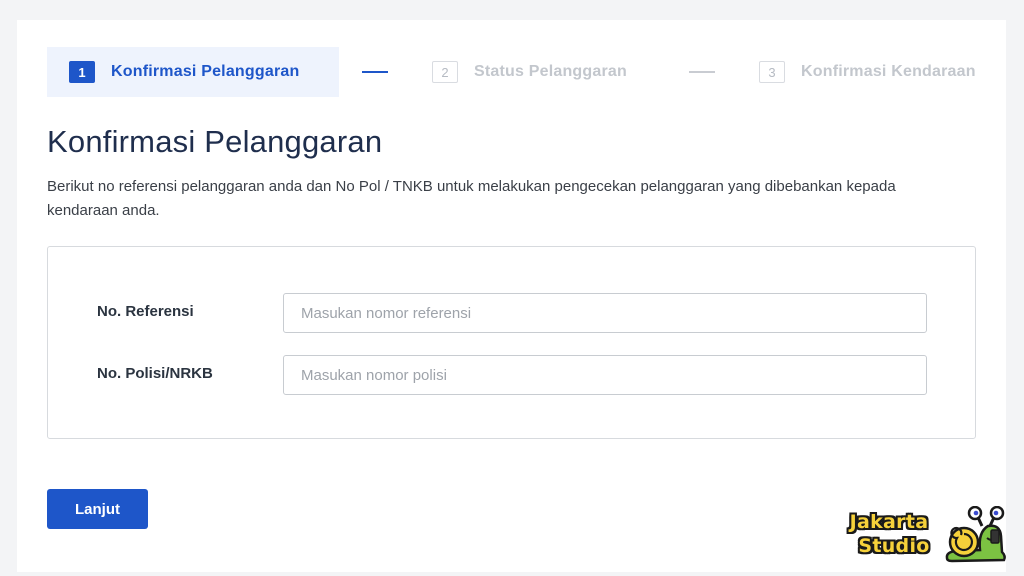  Describe the element at coordinates (772, 72) in the screenshot. I see `step-3-number: 3` at that location.